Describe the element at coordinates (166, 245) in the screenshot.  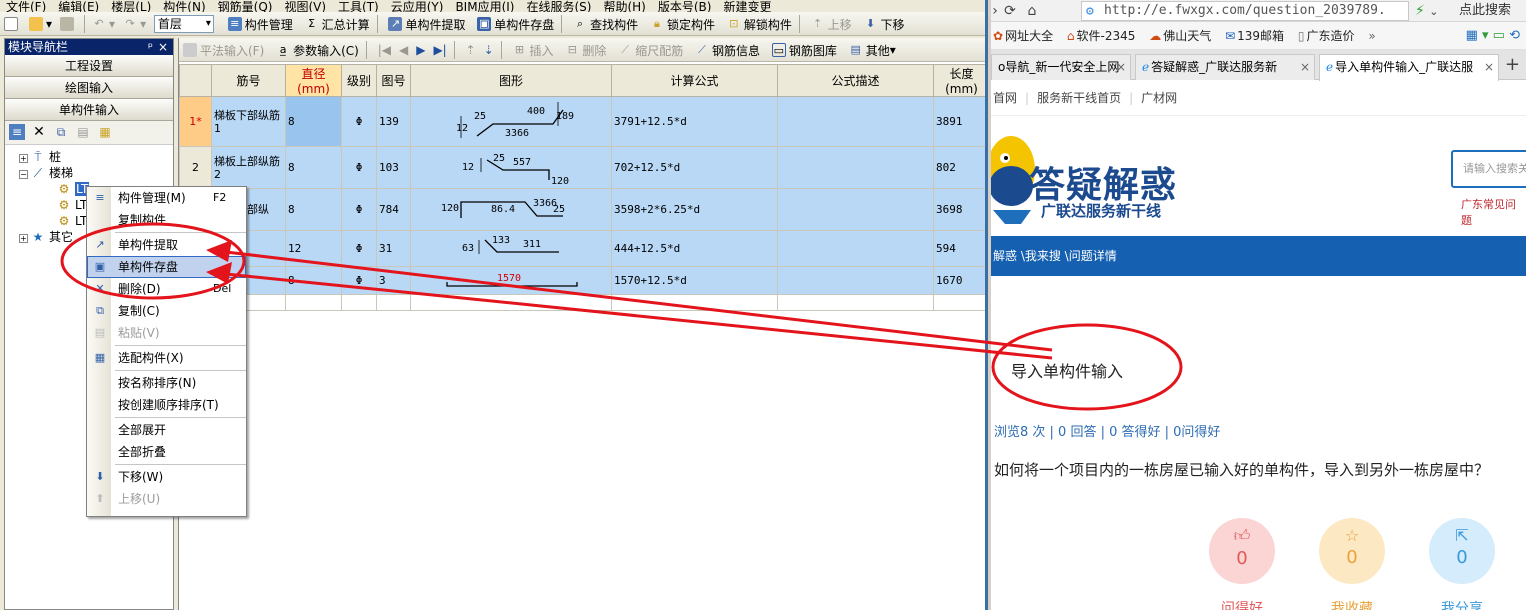
I see `context-menu-item: ↗ 单构件提取` at that location.